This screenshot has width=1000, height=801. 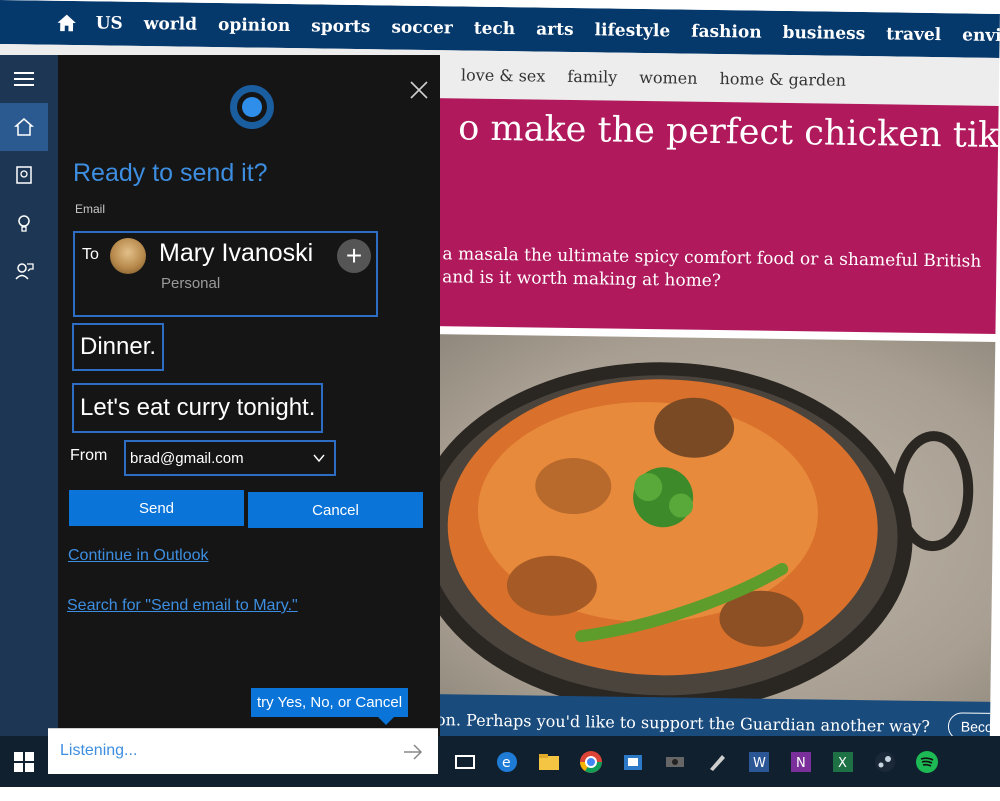 What do you see at coordinates (632, 30) in the screenshot?
I see `nav-lifestyle: lifestyle` at bounding box center [632, 30].